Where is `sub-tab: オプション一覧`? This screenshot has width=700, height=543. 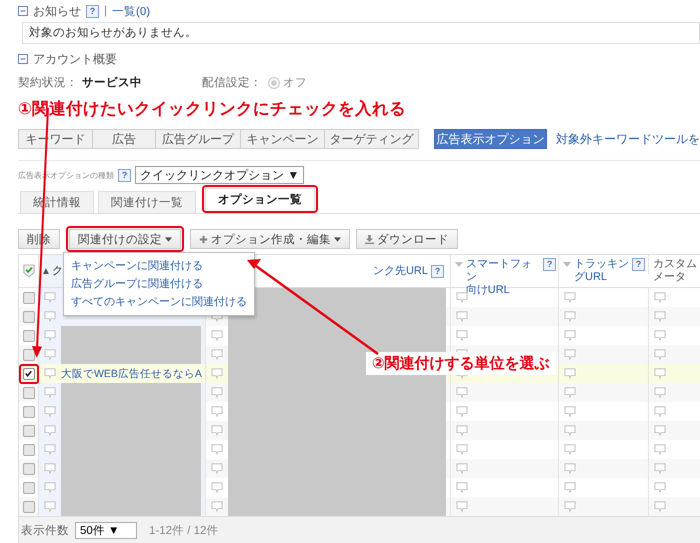 sub-tab: オプション一覧 is located at coordinates (260, 199).